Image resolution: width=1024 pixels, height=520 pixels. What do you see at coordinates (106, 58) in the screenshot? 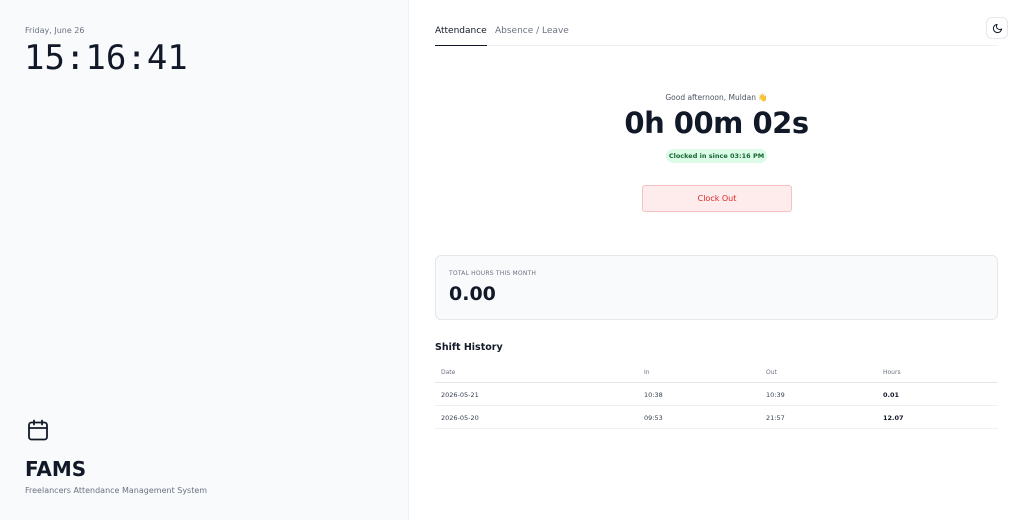
I see `live-clock: 15:16:41` at bounding box center [106, 58].